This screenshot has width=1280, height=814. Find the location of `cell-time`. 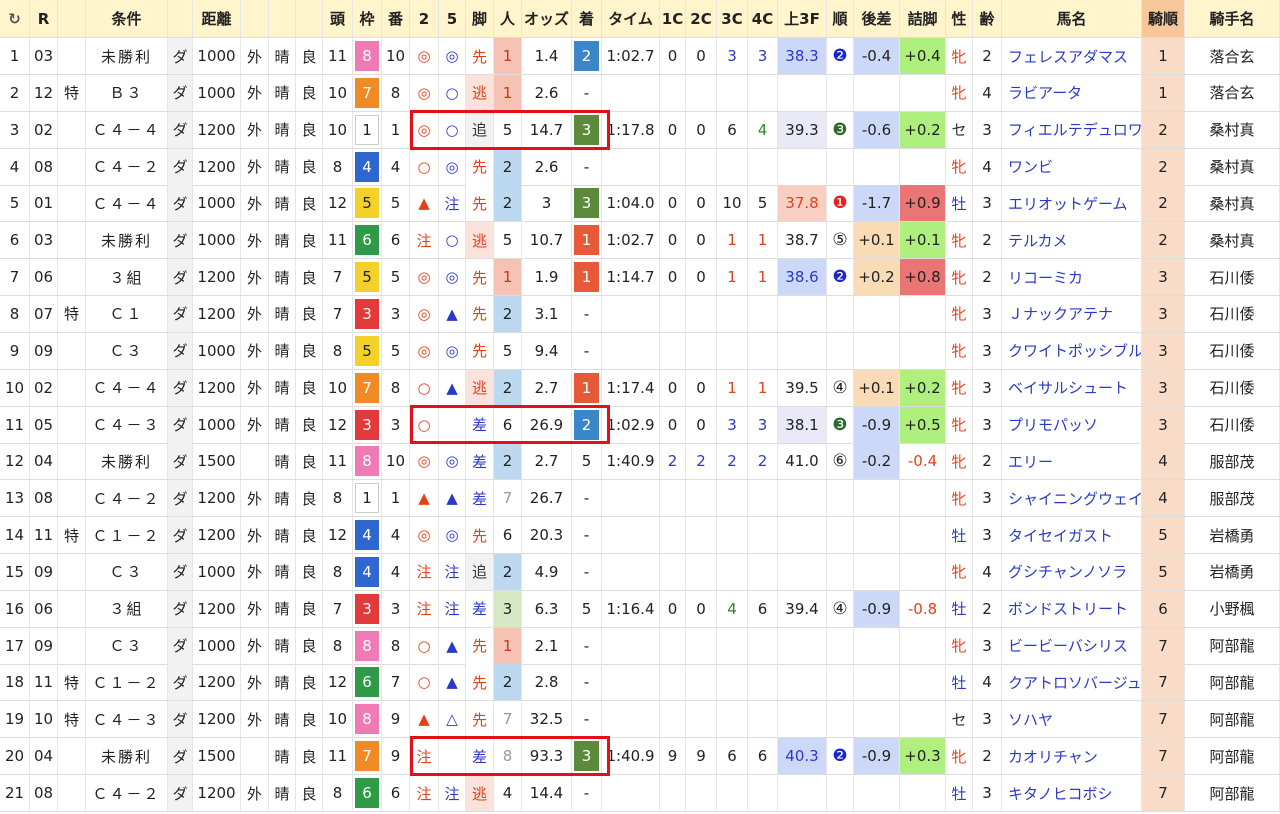

cell-time is located at coordinates (631, 719).